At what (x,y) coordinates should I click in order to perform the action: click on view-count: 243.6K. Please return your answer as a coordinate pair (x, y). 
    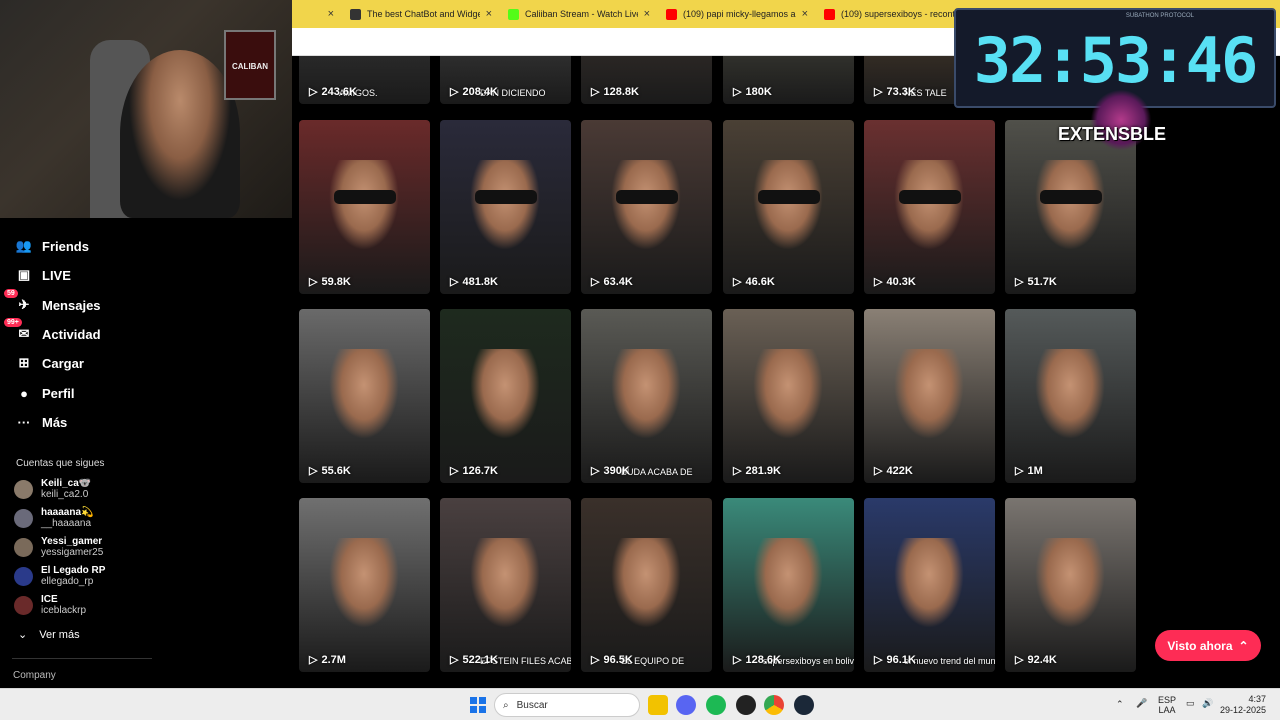
    Looking at the image, I should click on (339, 91).